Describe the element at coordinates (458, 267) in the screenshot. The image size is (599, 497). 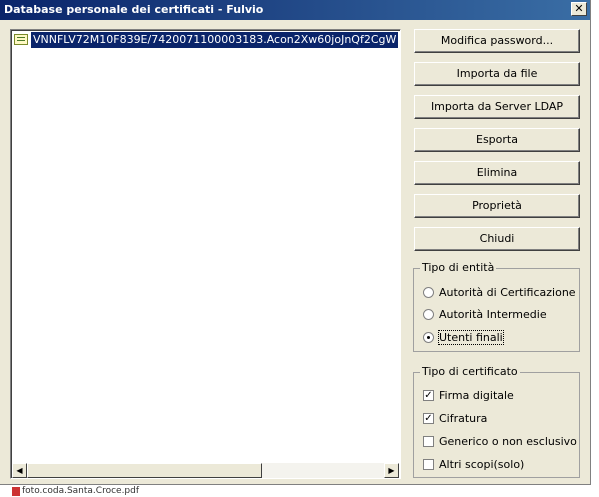
I see `entity-type-legend: Tipo di entità` at that location.